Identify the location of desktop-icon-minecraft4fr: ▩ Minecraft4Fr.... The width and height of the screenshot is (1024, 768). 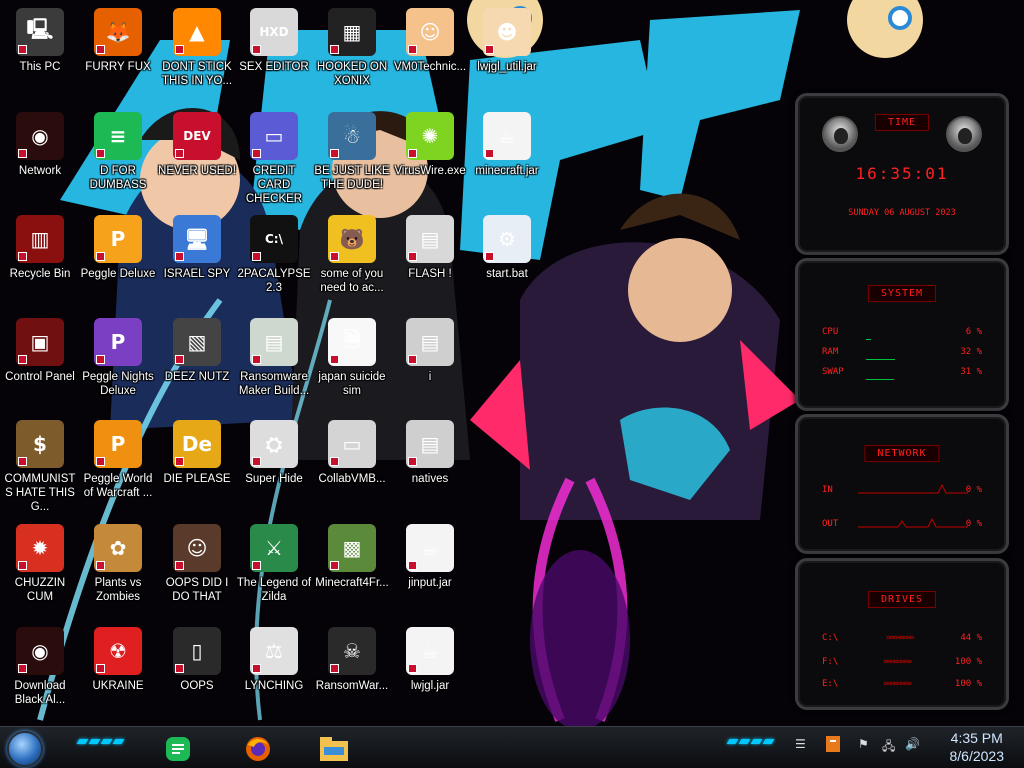
(352, 557).